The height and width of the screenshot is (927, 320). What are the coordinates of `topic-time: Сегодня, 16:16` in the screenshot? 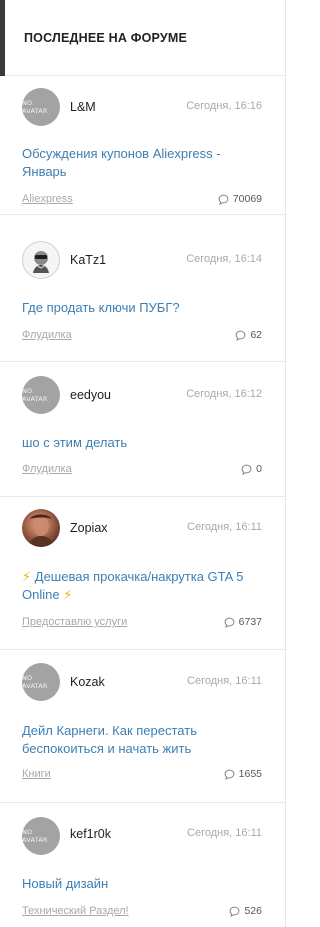 It's located at (224, 106).